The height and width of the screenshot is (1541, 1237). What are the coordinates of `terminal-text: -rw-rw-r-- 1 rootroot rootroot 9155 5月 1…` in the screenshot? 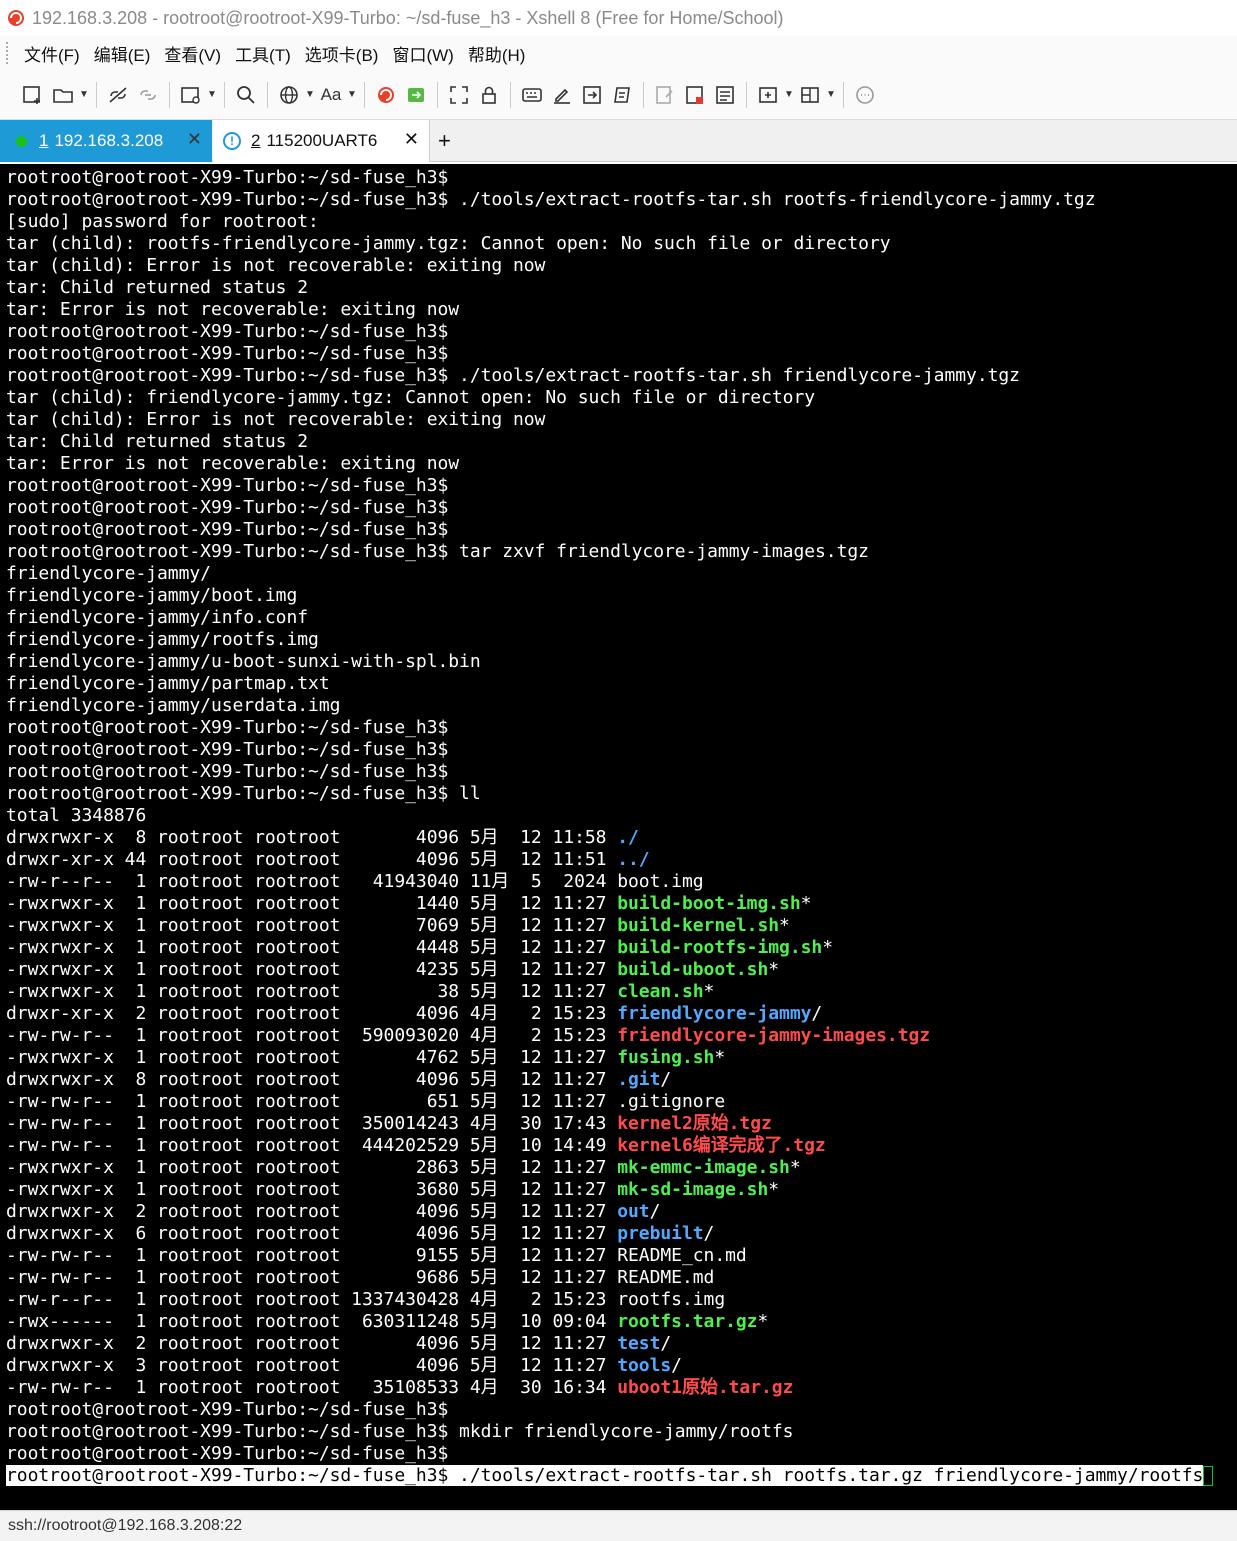 It's located at (376, 1255).